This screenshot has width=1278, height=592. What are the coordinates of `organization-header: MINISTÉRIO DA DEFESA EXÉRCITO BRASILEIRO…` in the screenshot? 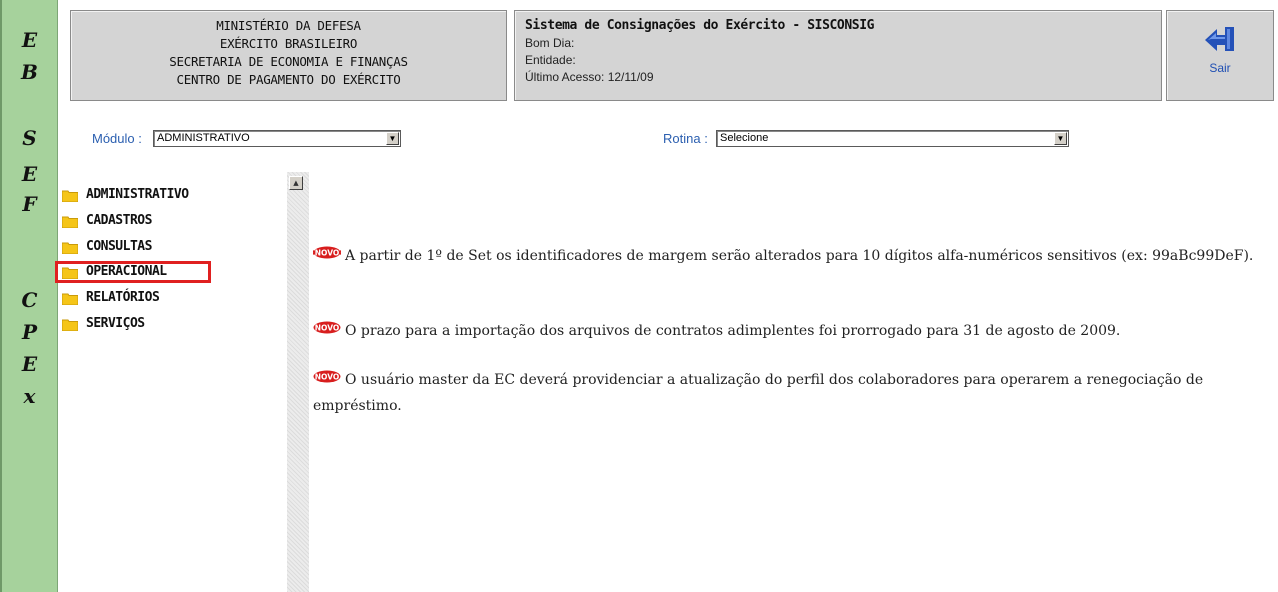 It's located at (288, 55).